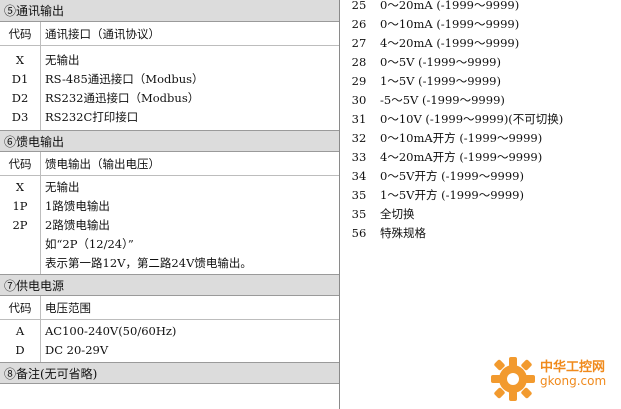 The image size is (621, 409). What do you see at coordinates (20, 350) in the screenshot?
I see `row-code: D` at bounding box center [20, 350].